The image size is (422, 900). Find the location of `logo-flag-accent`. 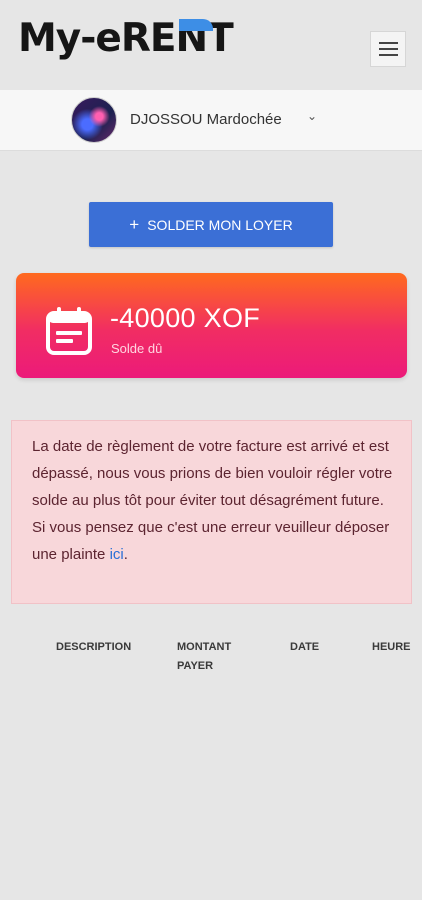

logo-flag-accent is located at coordinates (196, 25).